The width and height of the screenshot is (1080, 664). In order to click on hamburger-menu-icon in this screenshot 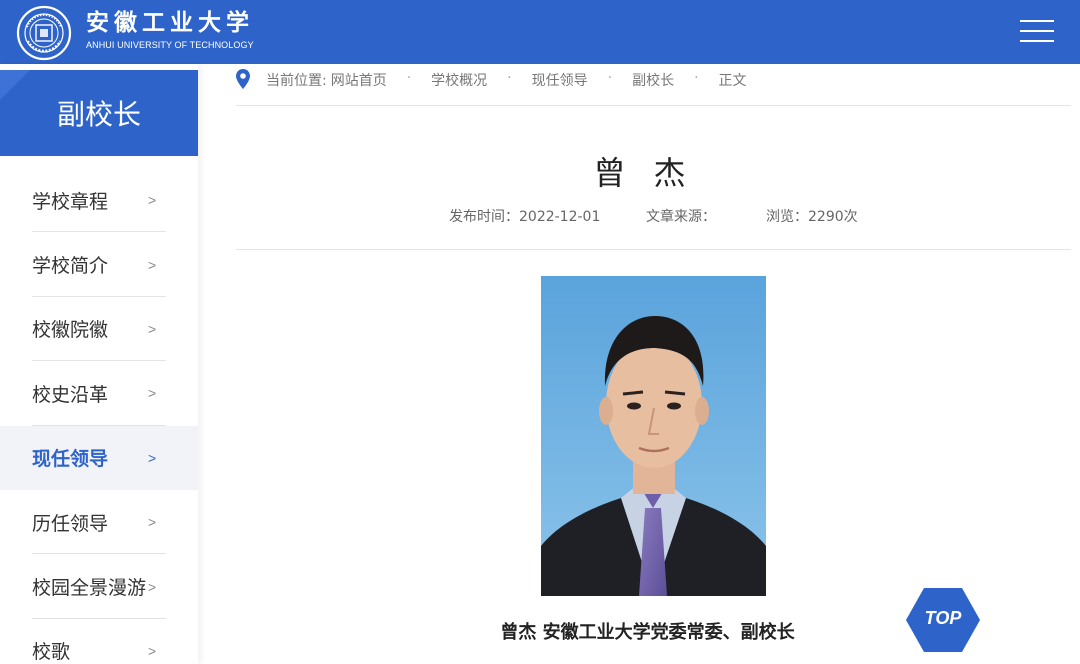, I will do `click(1037, 21)`.